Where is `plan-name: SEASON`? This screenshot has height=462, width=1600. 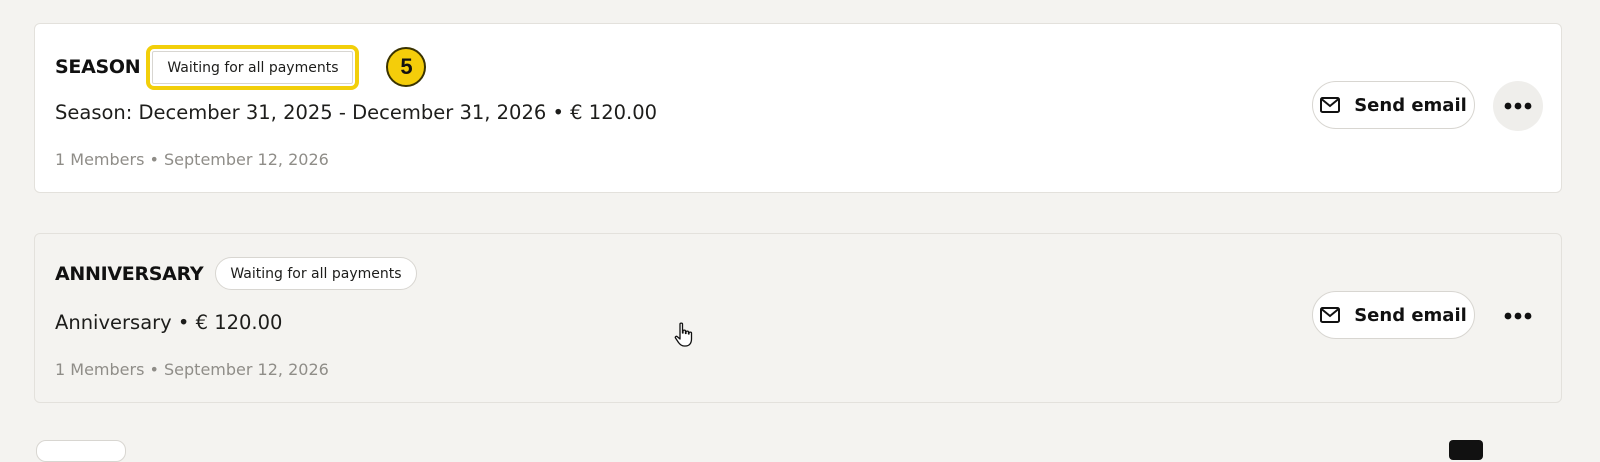
plan-name: SEASON is located at coordinates (98, 67).